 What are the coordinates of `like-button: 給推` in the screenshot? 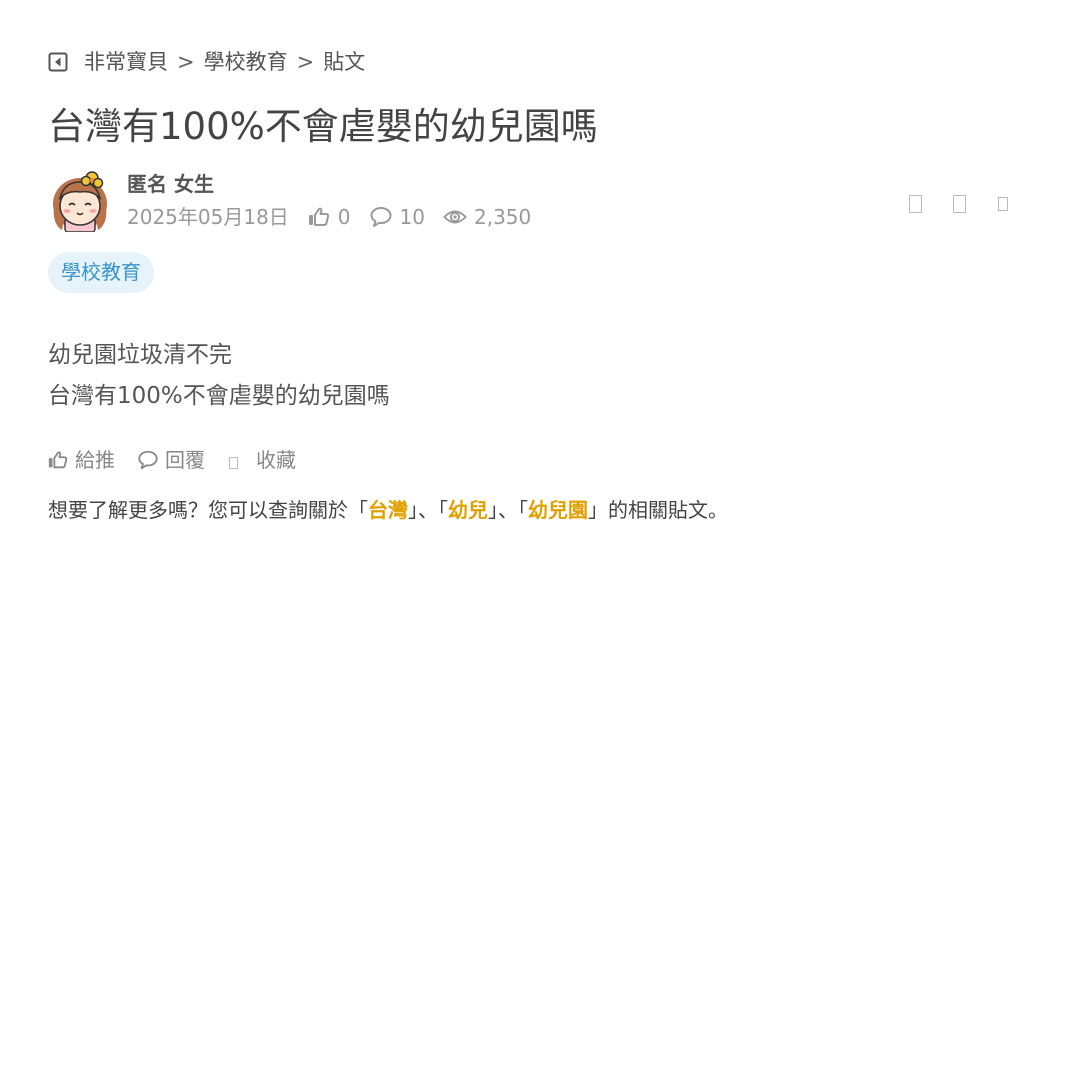 It's located at (81, 460).